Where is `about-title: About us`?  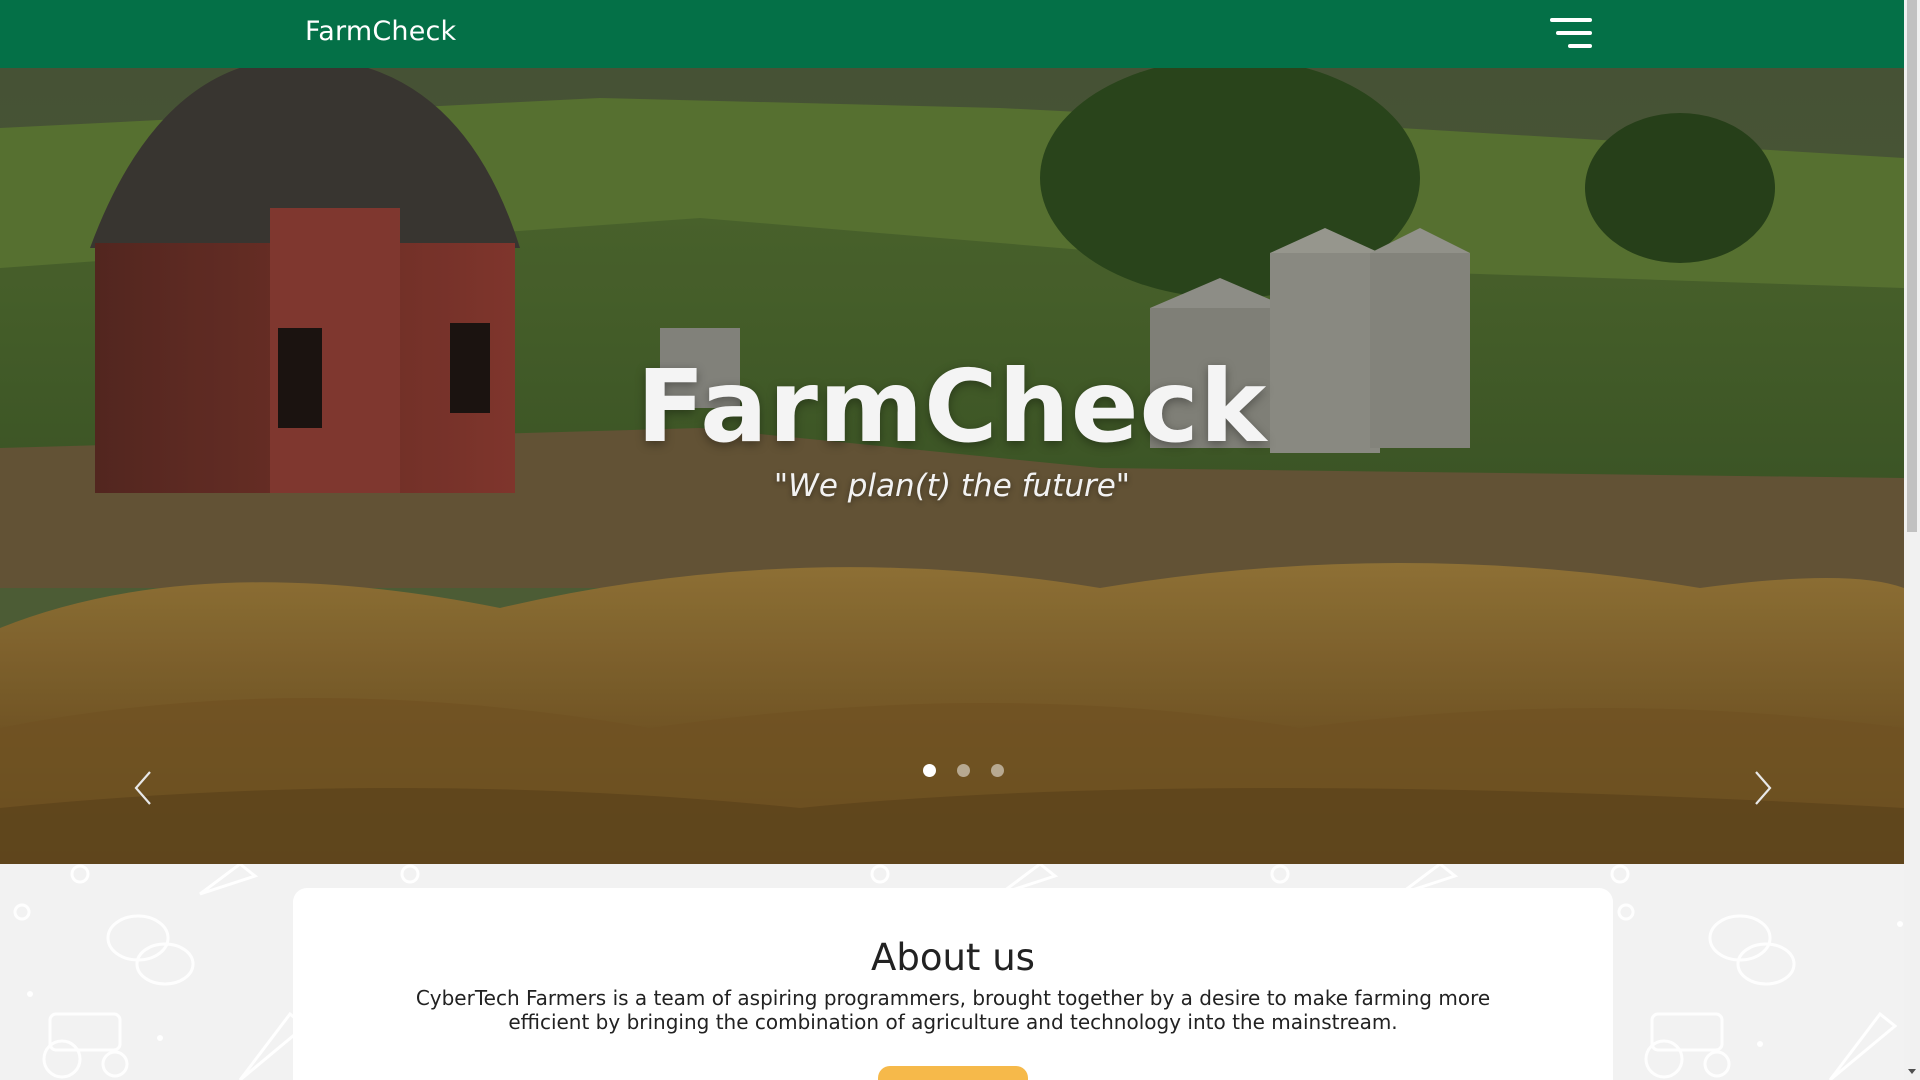
about-title: About us is located at coordinates (953, 957).